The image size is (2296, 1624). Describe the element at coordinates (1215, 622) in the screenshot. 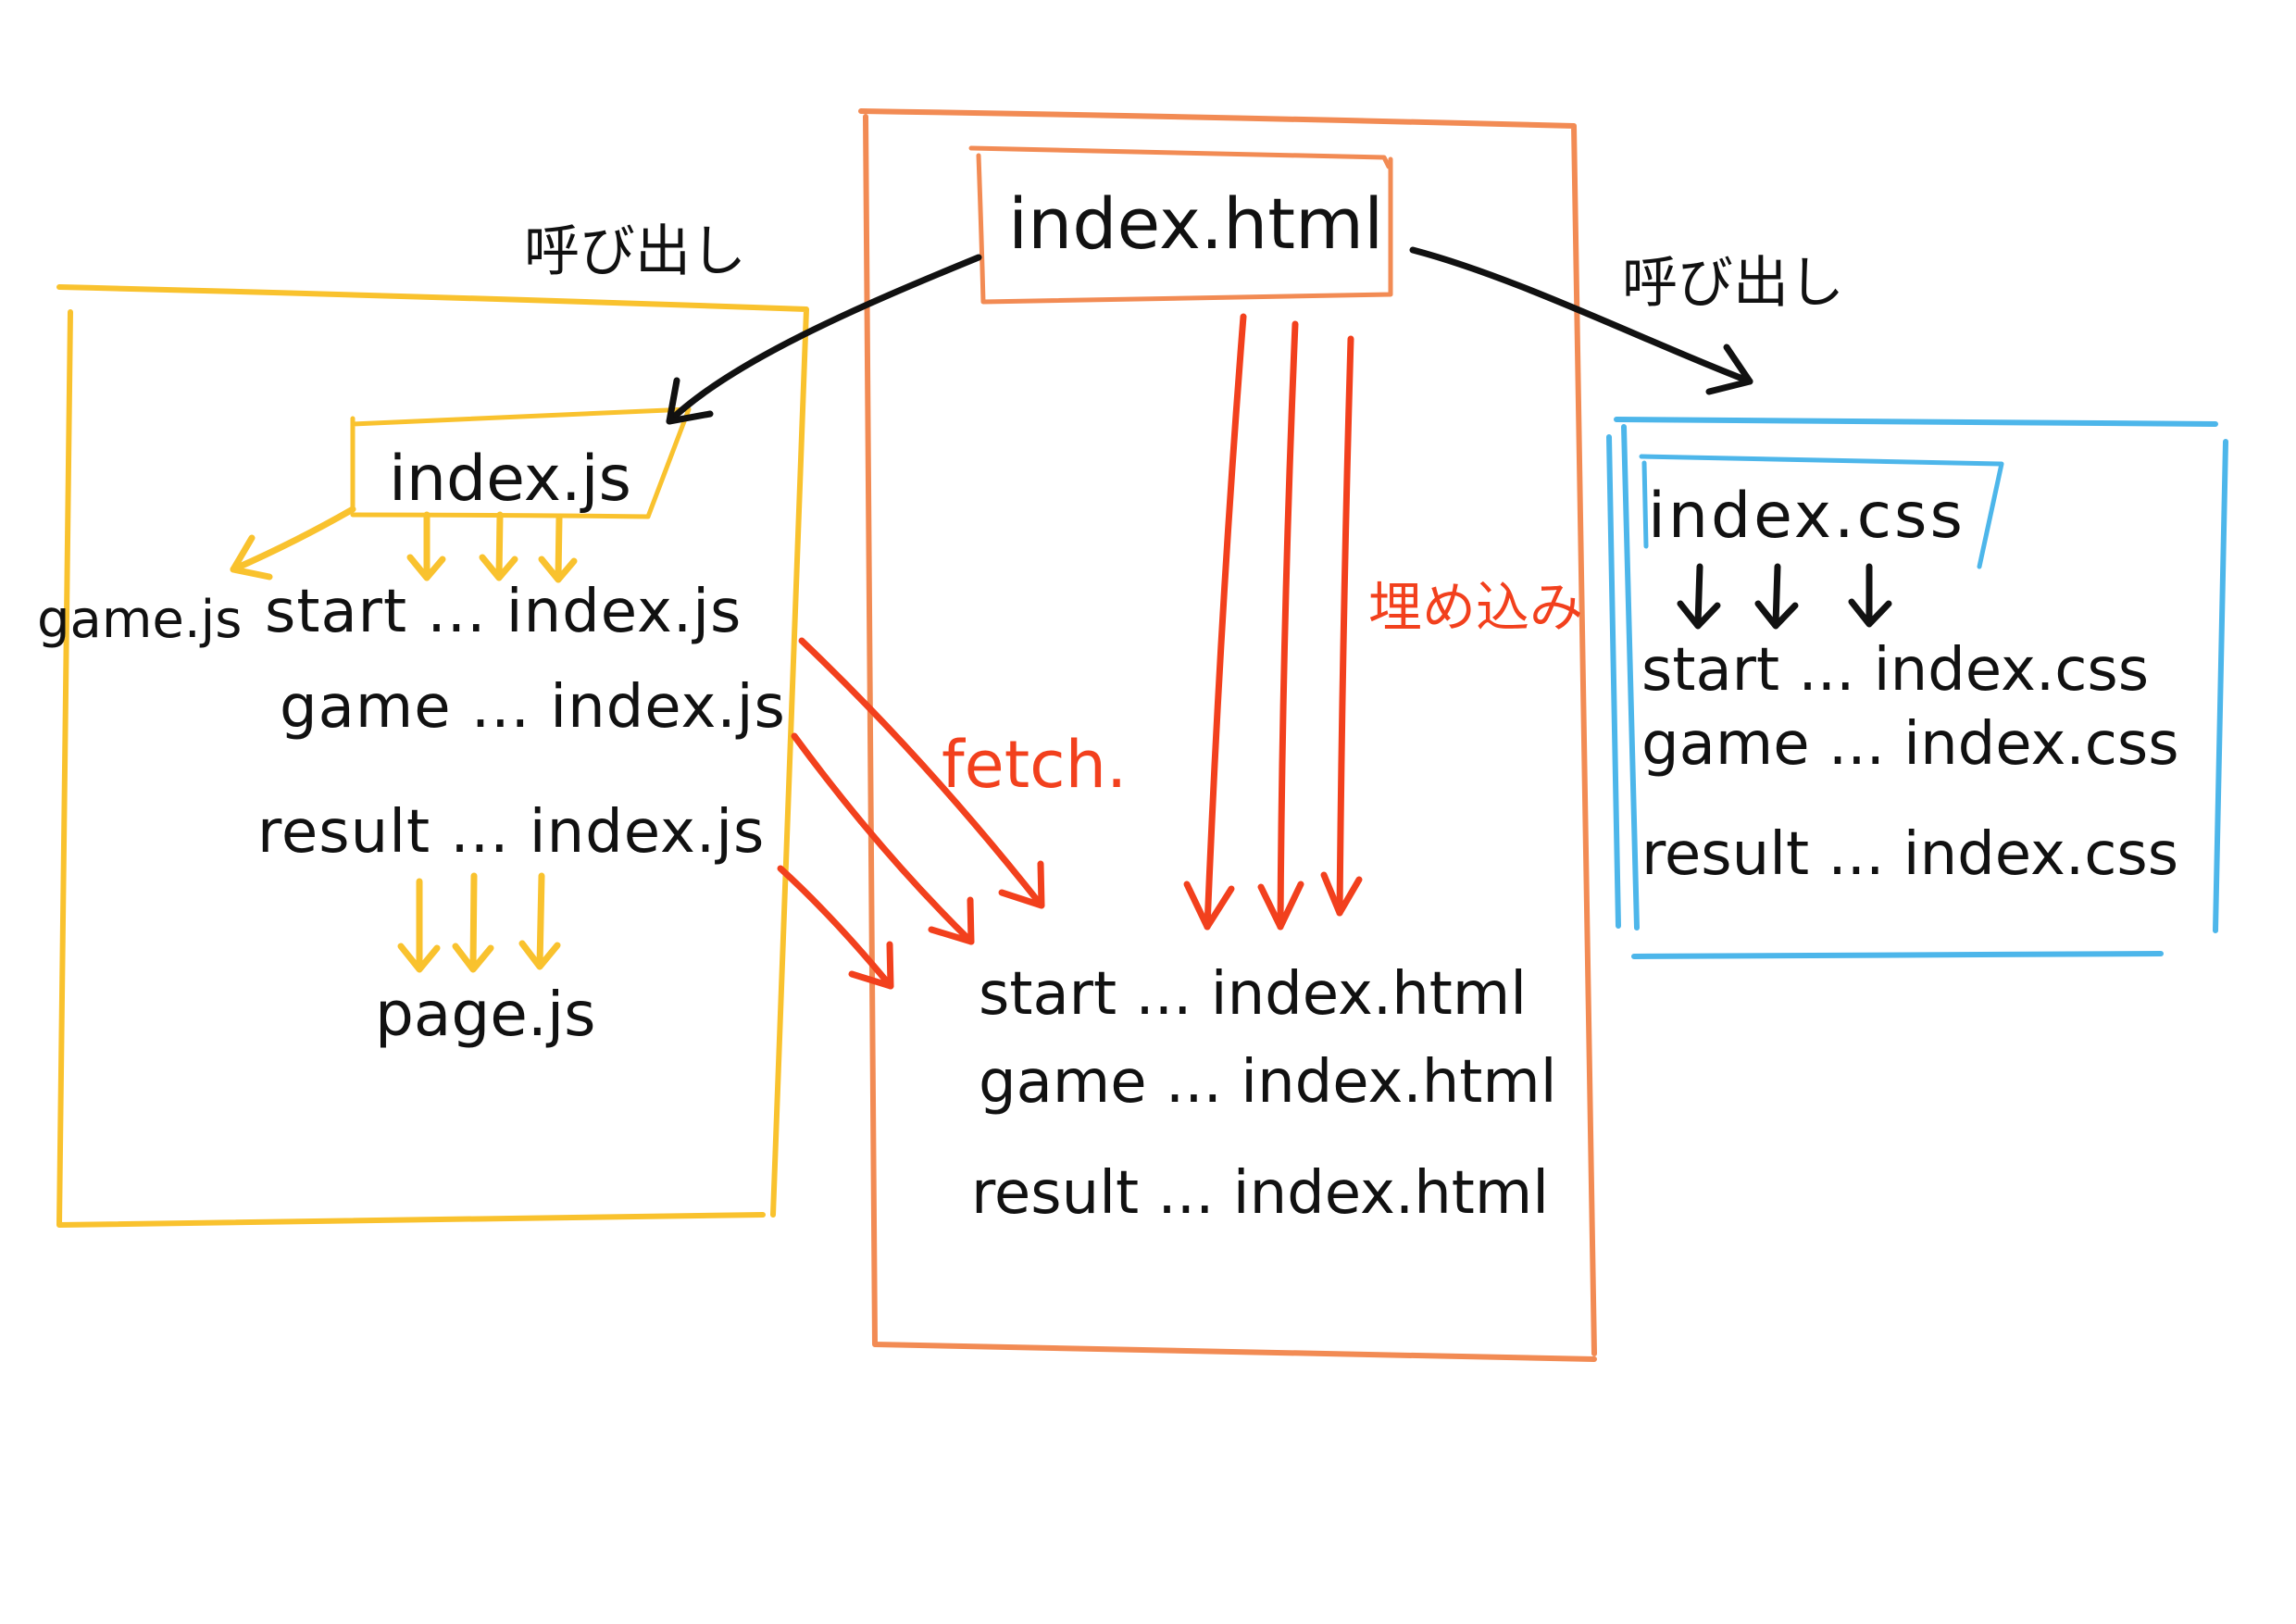

I see `embed-arrow-start` at that location.